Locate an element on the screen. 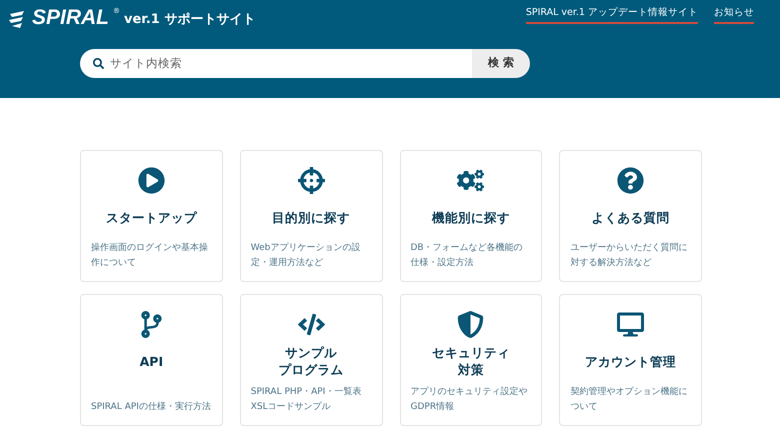 This screenshot has height=437, width=780. card-description: 契約管理やオプション機能について is located at coordinates (629, 399).